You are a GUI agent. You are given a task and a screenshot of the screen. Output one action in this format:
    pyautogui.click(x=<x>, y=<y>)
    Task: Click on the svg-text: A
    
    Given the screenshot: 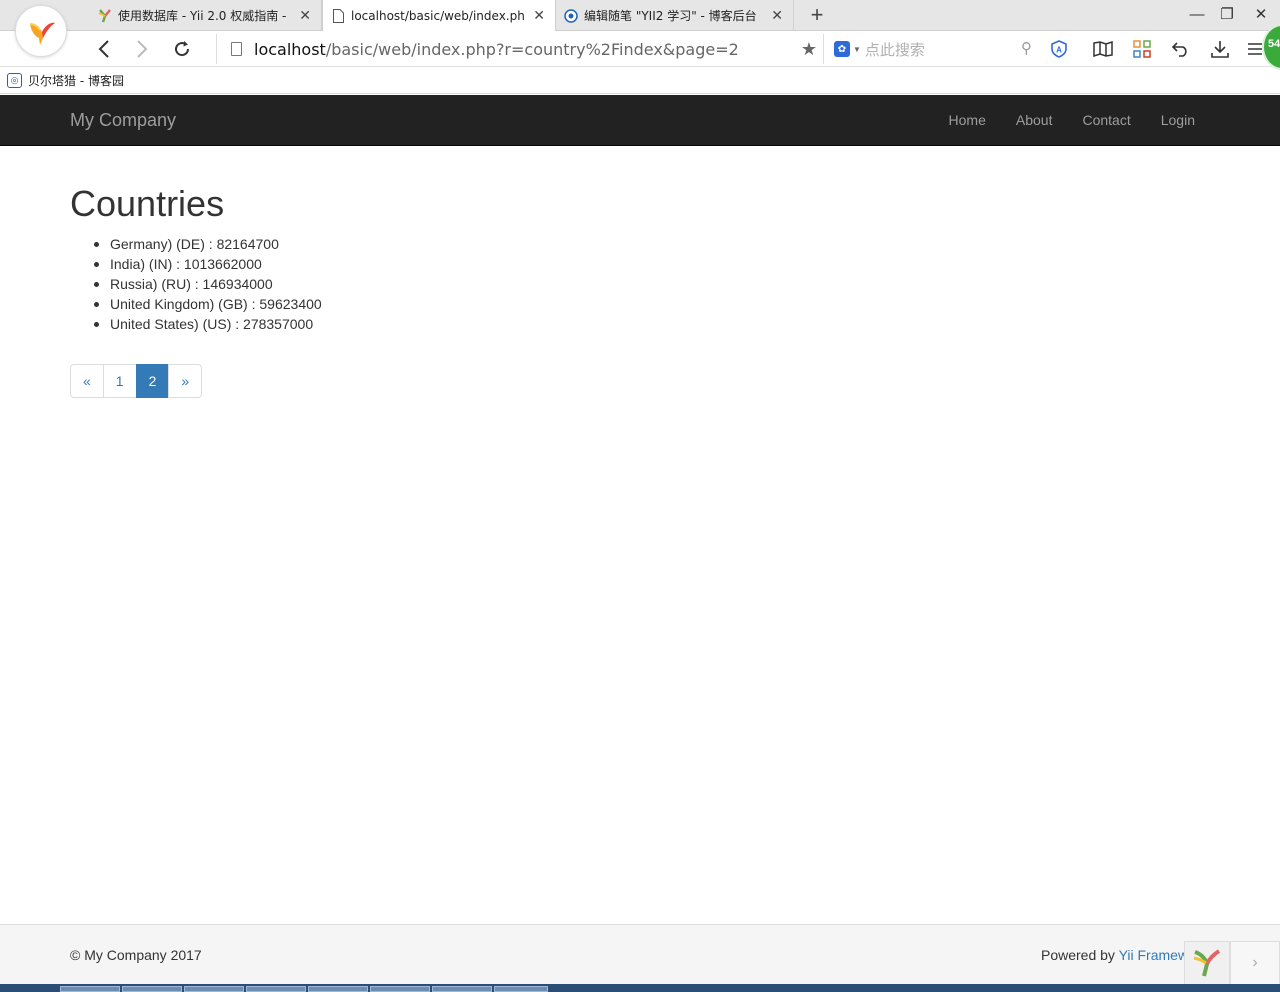 What is the action you would take?
    pyautogui.click(x=1059, y=50)
    